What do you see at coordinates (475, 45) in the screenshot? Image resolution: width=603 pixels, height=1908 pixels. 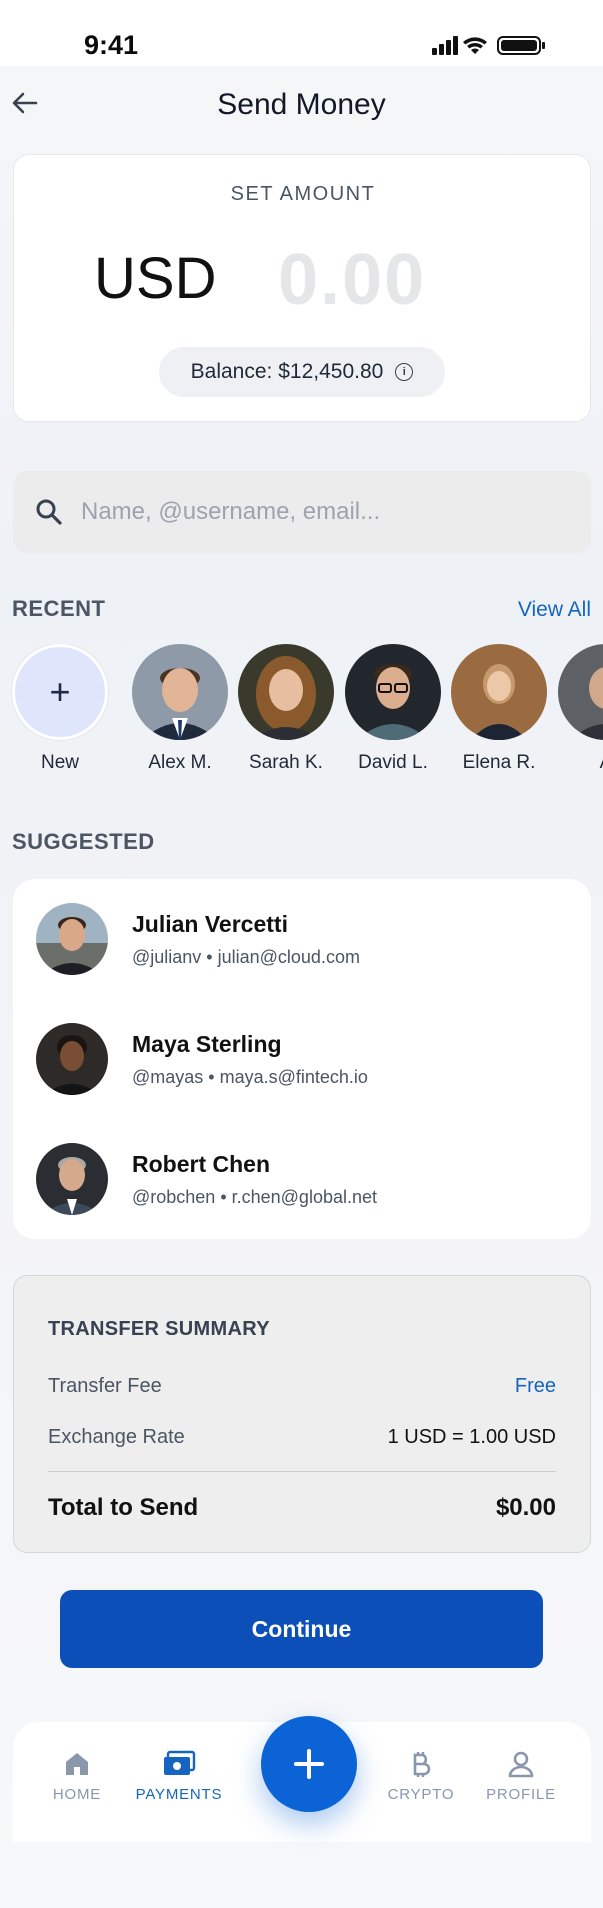 I see `wifi-icon` at bounding box center [475, 45].